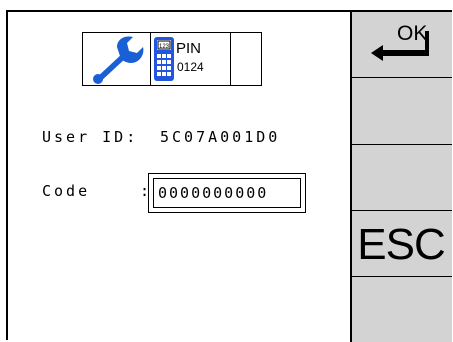  Describe the element at coordinates (66, 191) in the screenshot. I see `code-label: Code` at that location.